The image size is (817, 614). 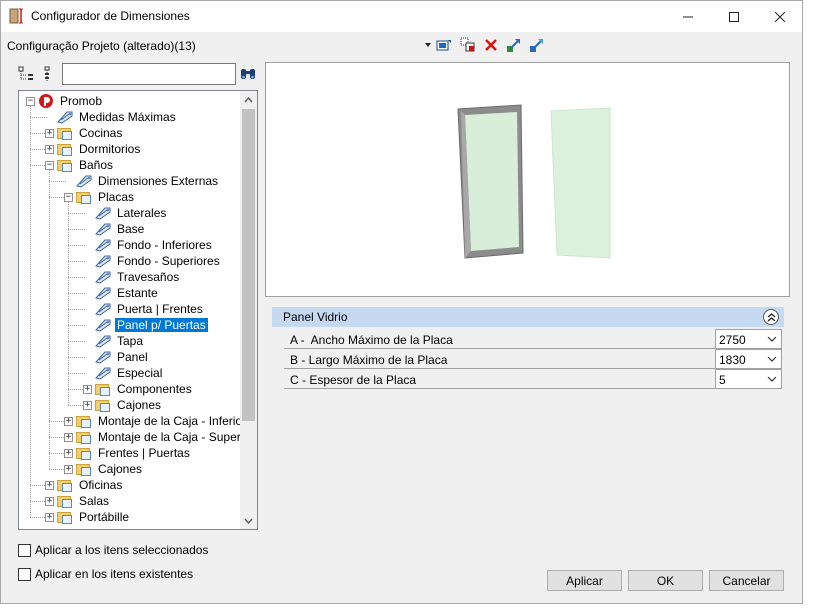 I want to click on promob-logo-icon, so click(x=46, y=101).